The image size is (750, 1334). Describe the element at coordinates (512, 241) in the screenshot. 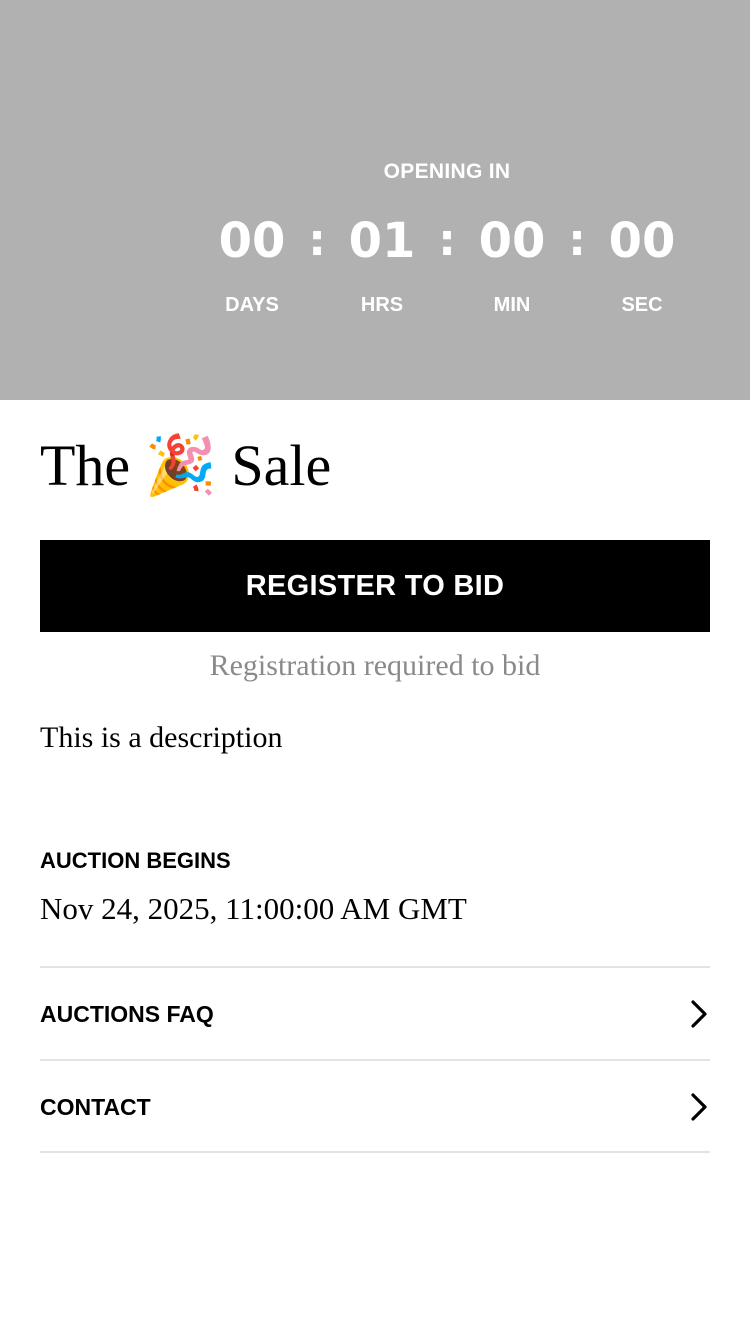

I see `countdown-minutes-value: 00` at that location.